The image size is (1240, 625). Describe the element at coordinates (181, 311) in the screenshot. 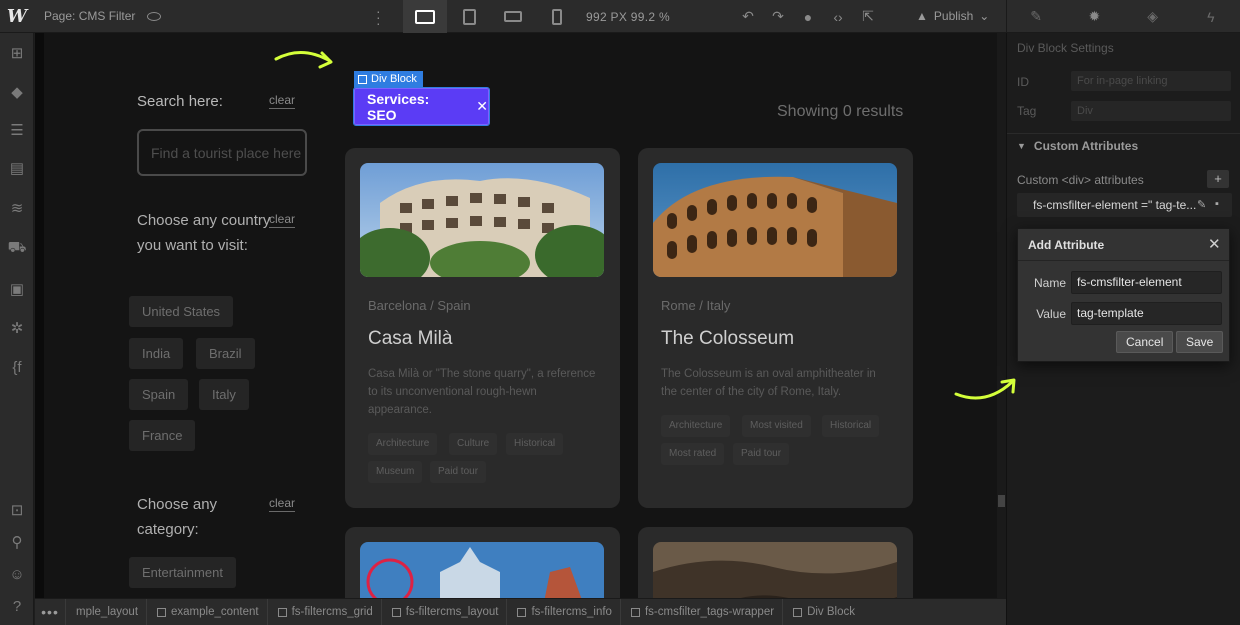

I see `country-chip: United States` at that location.